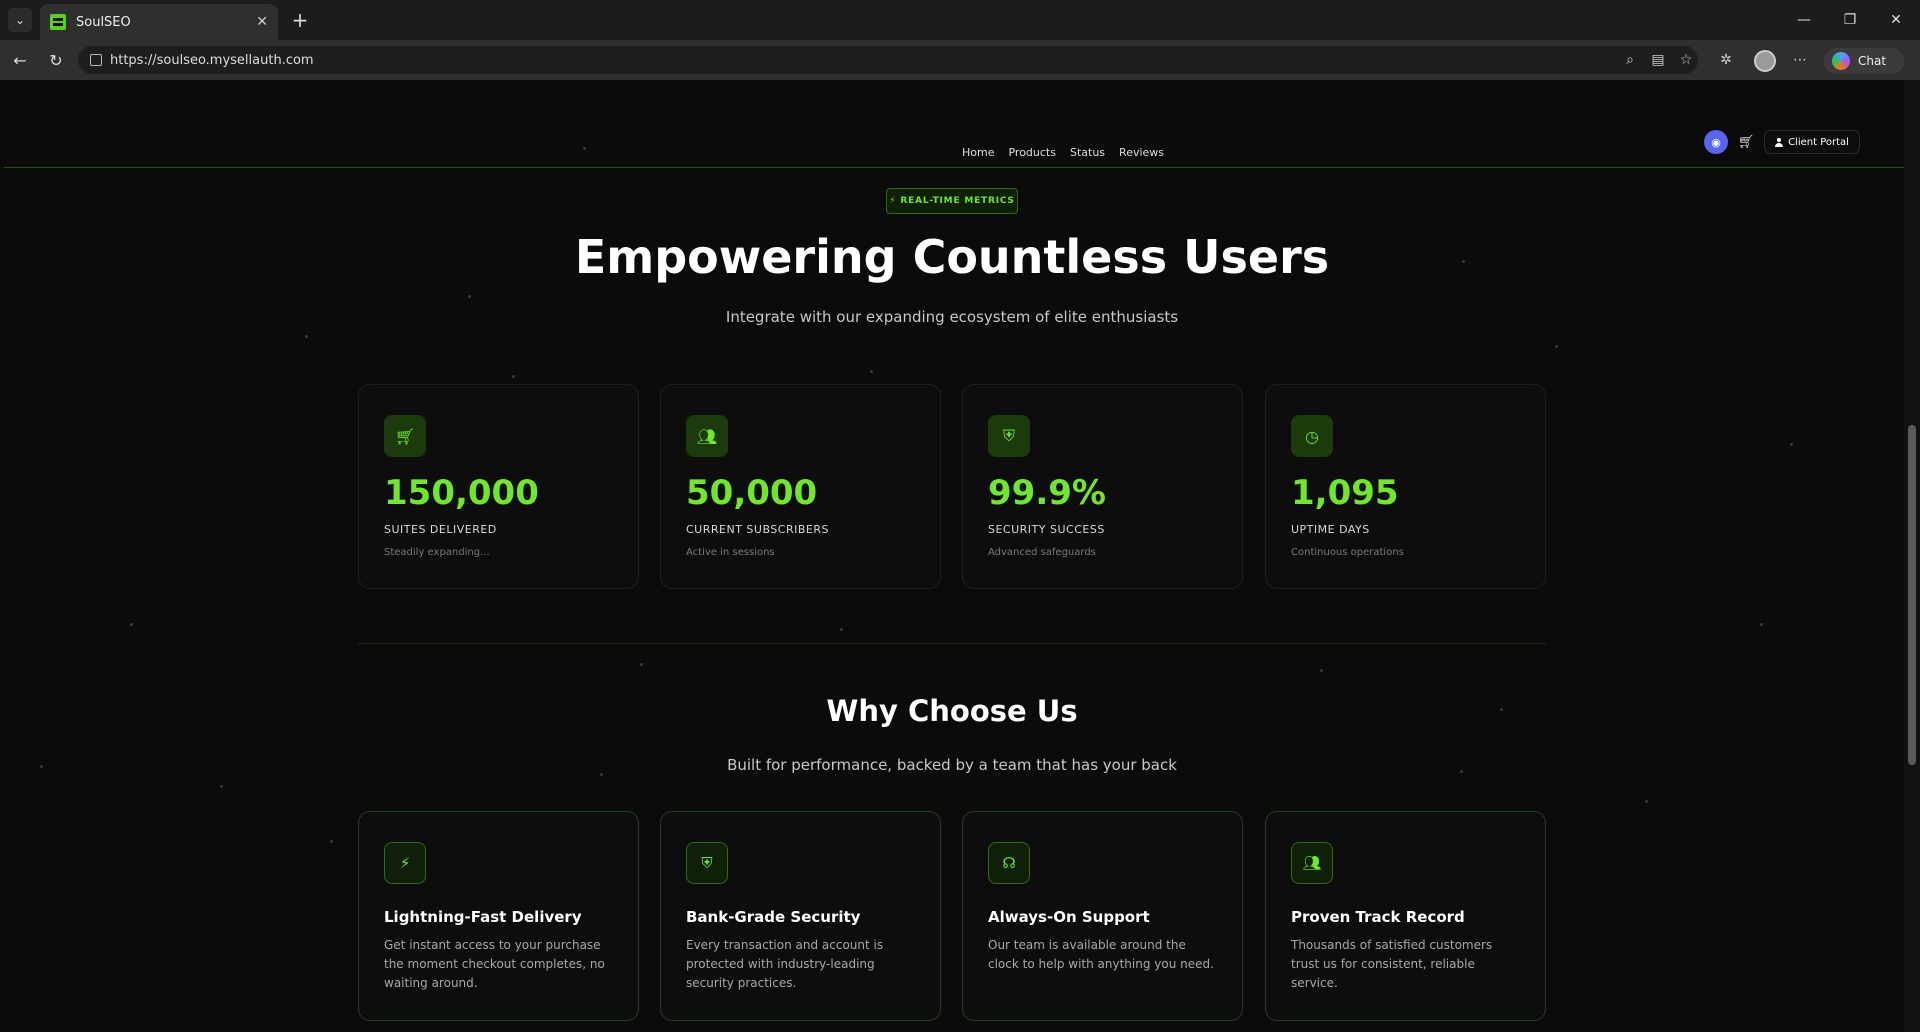 This screenshot has width=1920, height=1032. I want to click on profile-avatar, so click(1765, 61).